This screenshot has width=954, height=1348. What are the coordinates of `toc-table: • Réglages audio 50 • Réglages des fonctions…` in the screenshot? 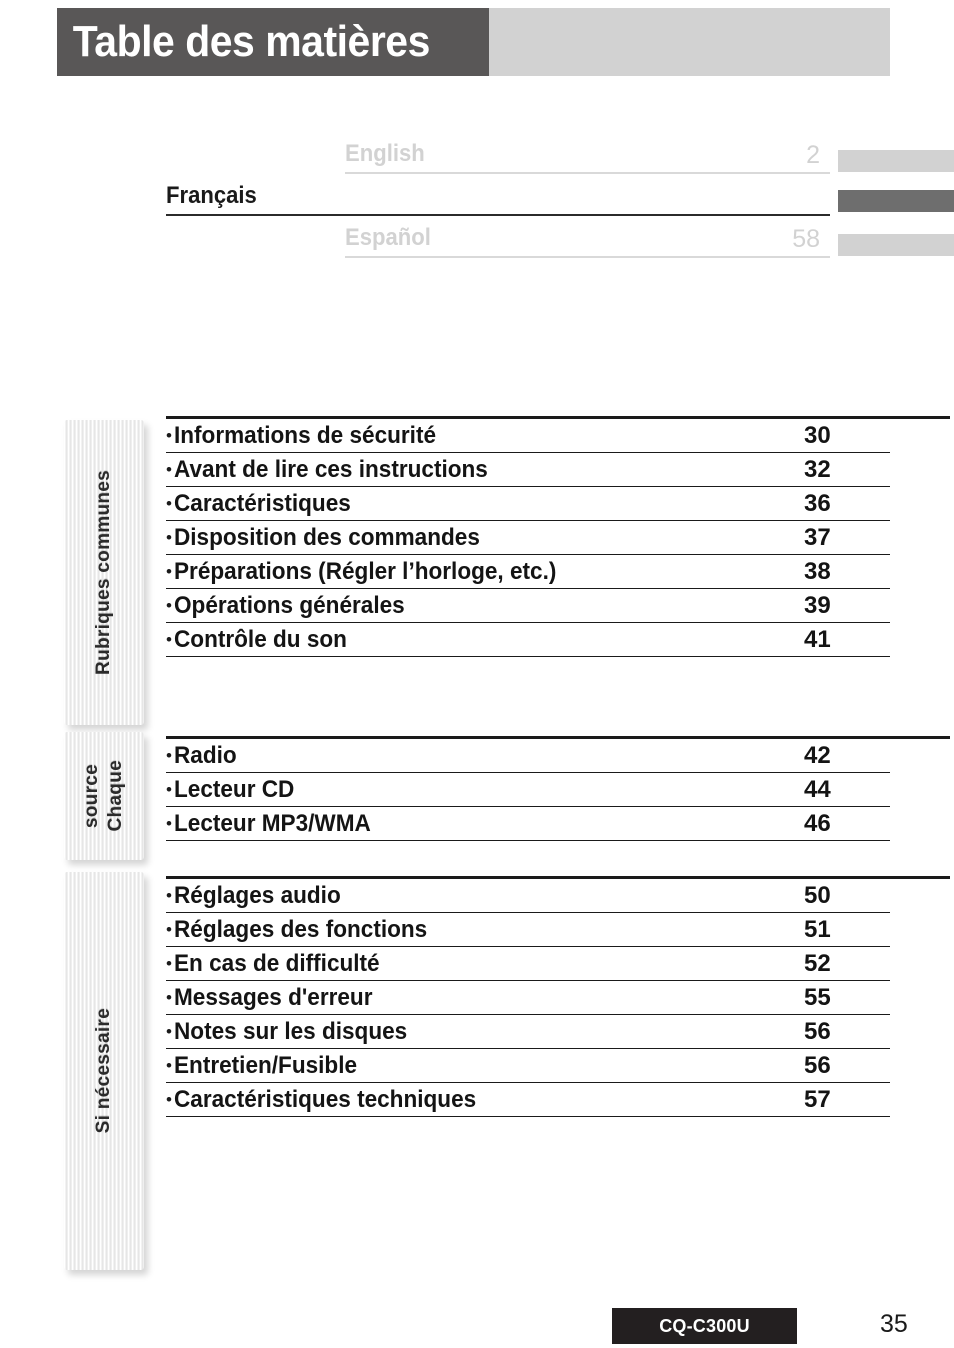 It's located at (558, 996).